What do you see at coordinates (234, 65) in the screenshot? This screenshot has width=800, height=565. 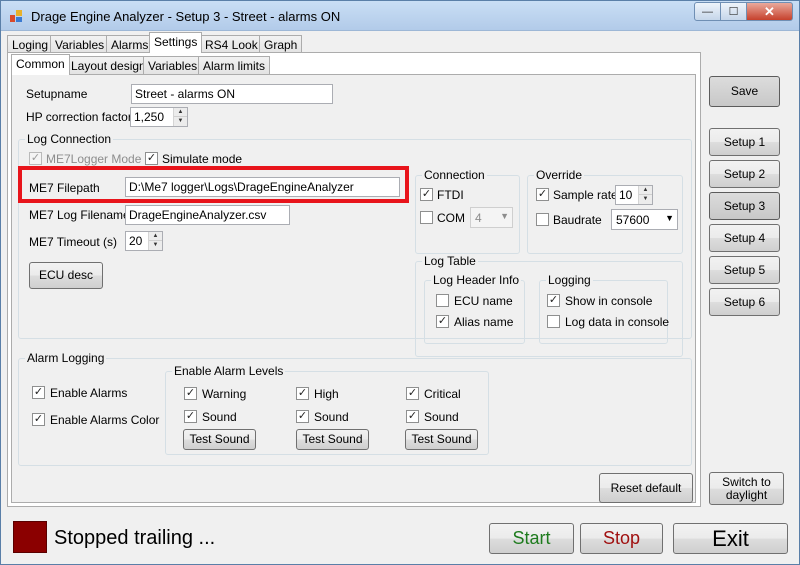 I see `subtab-alarm-limits: Alarm limits` at bounding box center [234, 65].